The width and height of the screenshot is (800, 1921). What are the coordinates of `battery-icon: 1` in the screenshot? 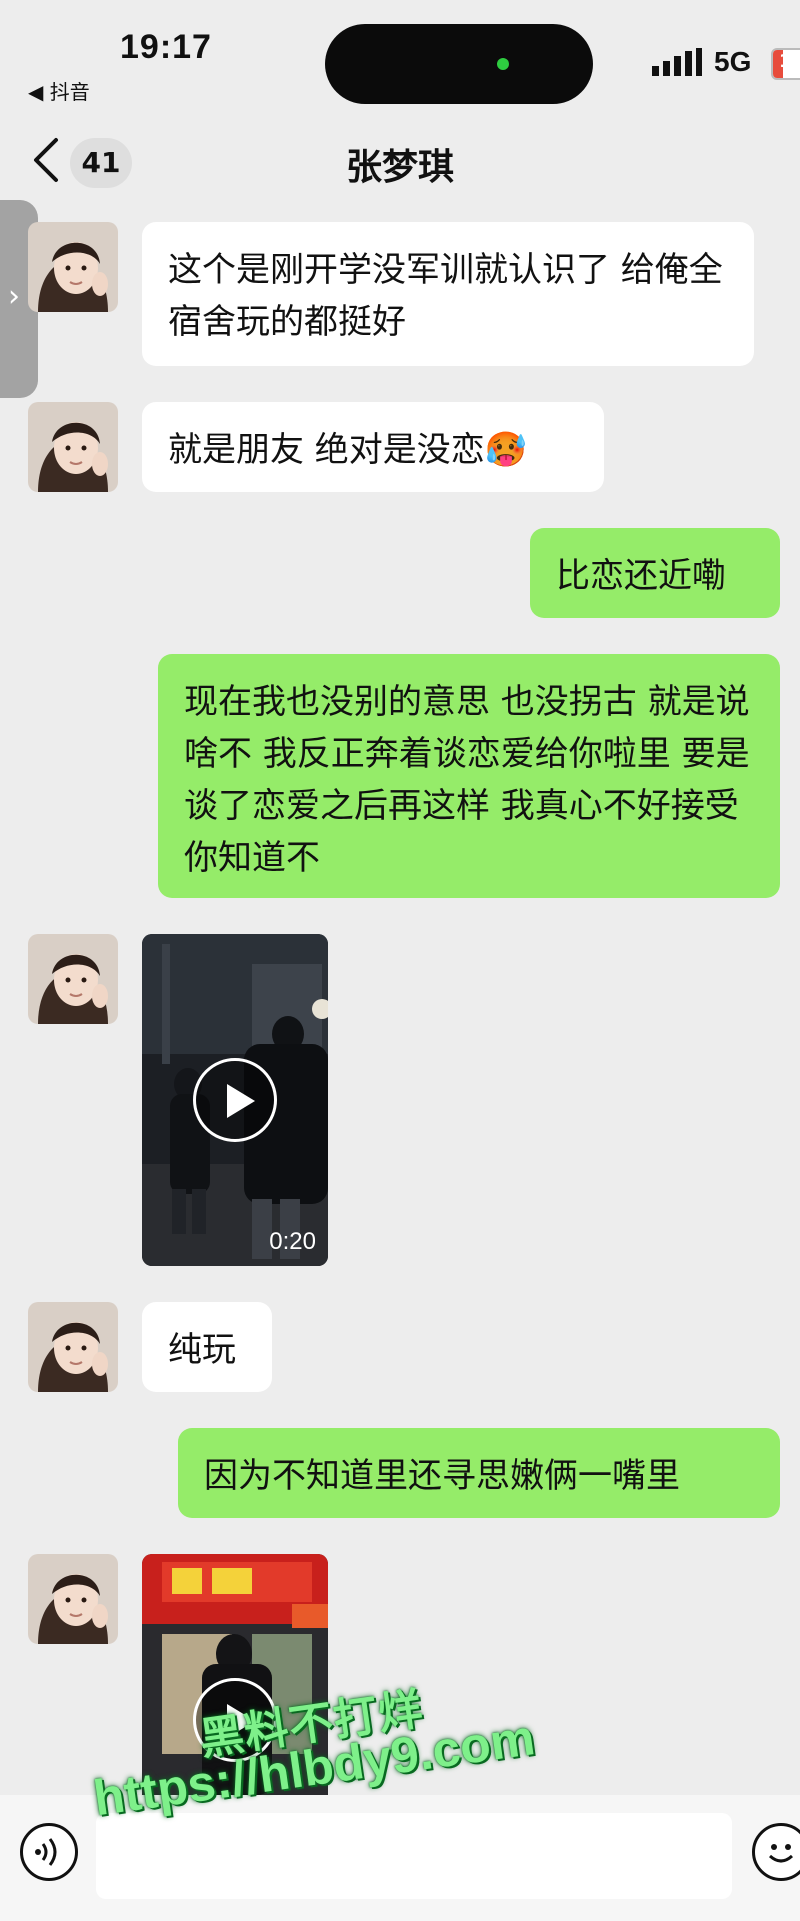 It's located at (785, 64).